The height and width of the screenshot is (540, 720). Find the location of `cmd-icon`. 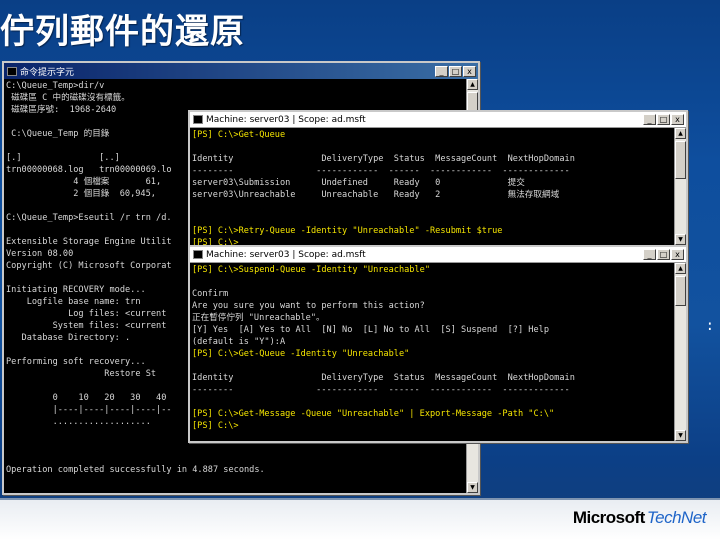

cmd-icon is located at coordinates (12, 71).